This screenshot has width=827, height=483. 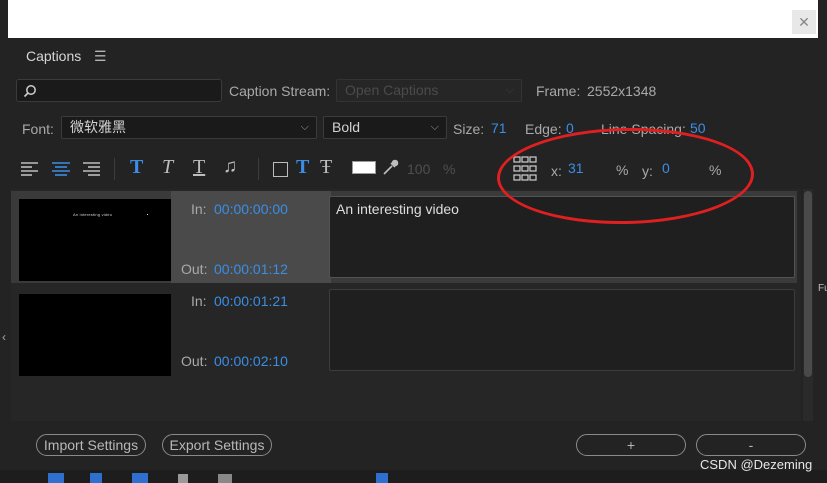 What do you see at coordinates (38, 129) in the screenshot?
I see `font-label: Font:` at bounding box center [38, 129].